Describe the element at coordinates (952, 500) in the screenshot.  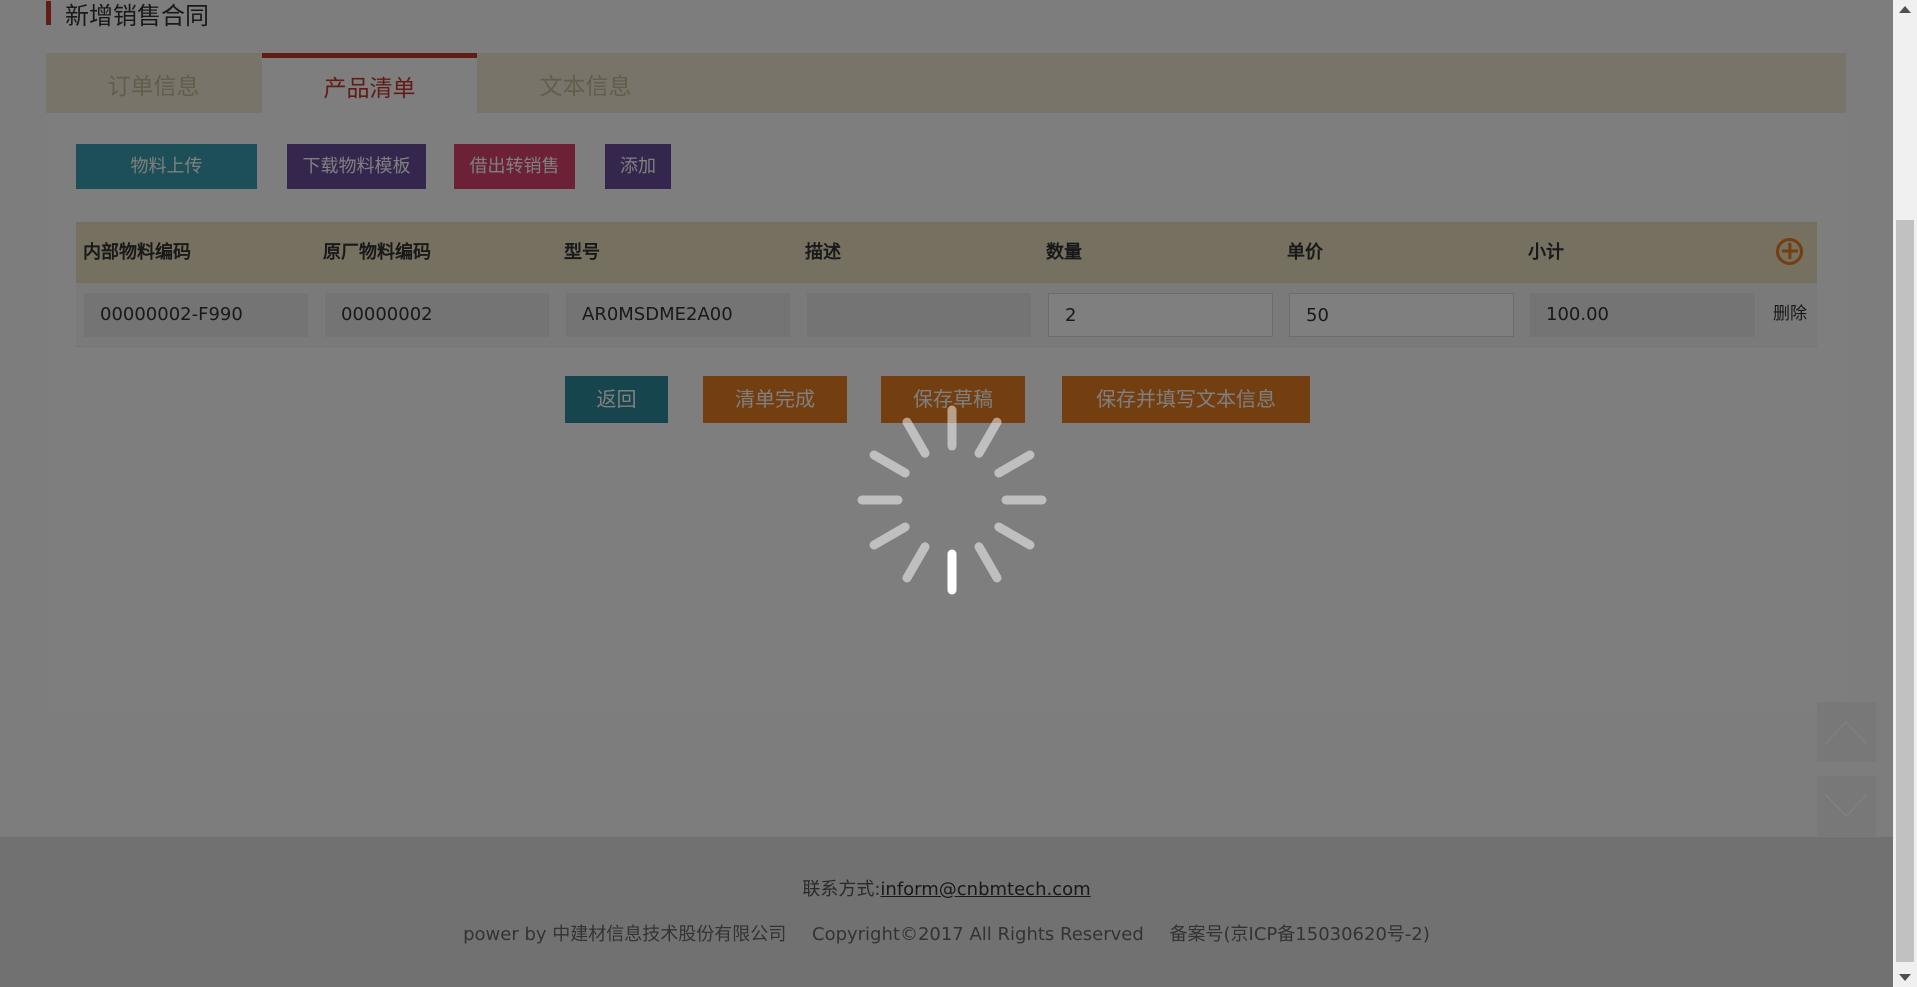
I see `loading-spinner-icon` at that location.